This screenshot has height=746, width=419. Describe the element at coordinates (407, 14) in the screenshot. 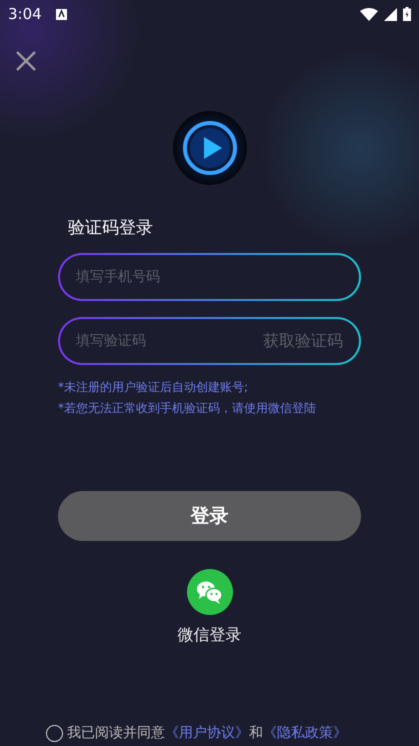

I see `battery-icon` at that location.